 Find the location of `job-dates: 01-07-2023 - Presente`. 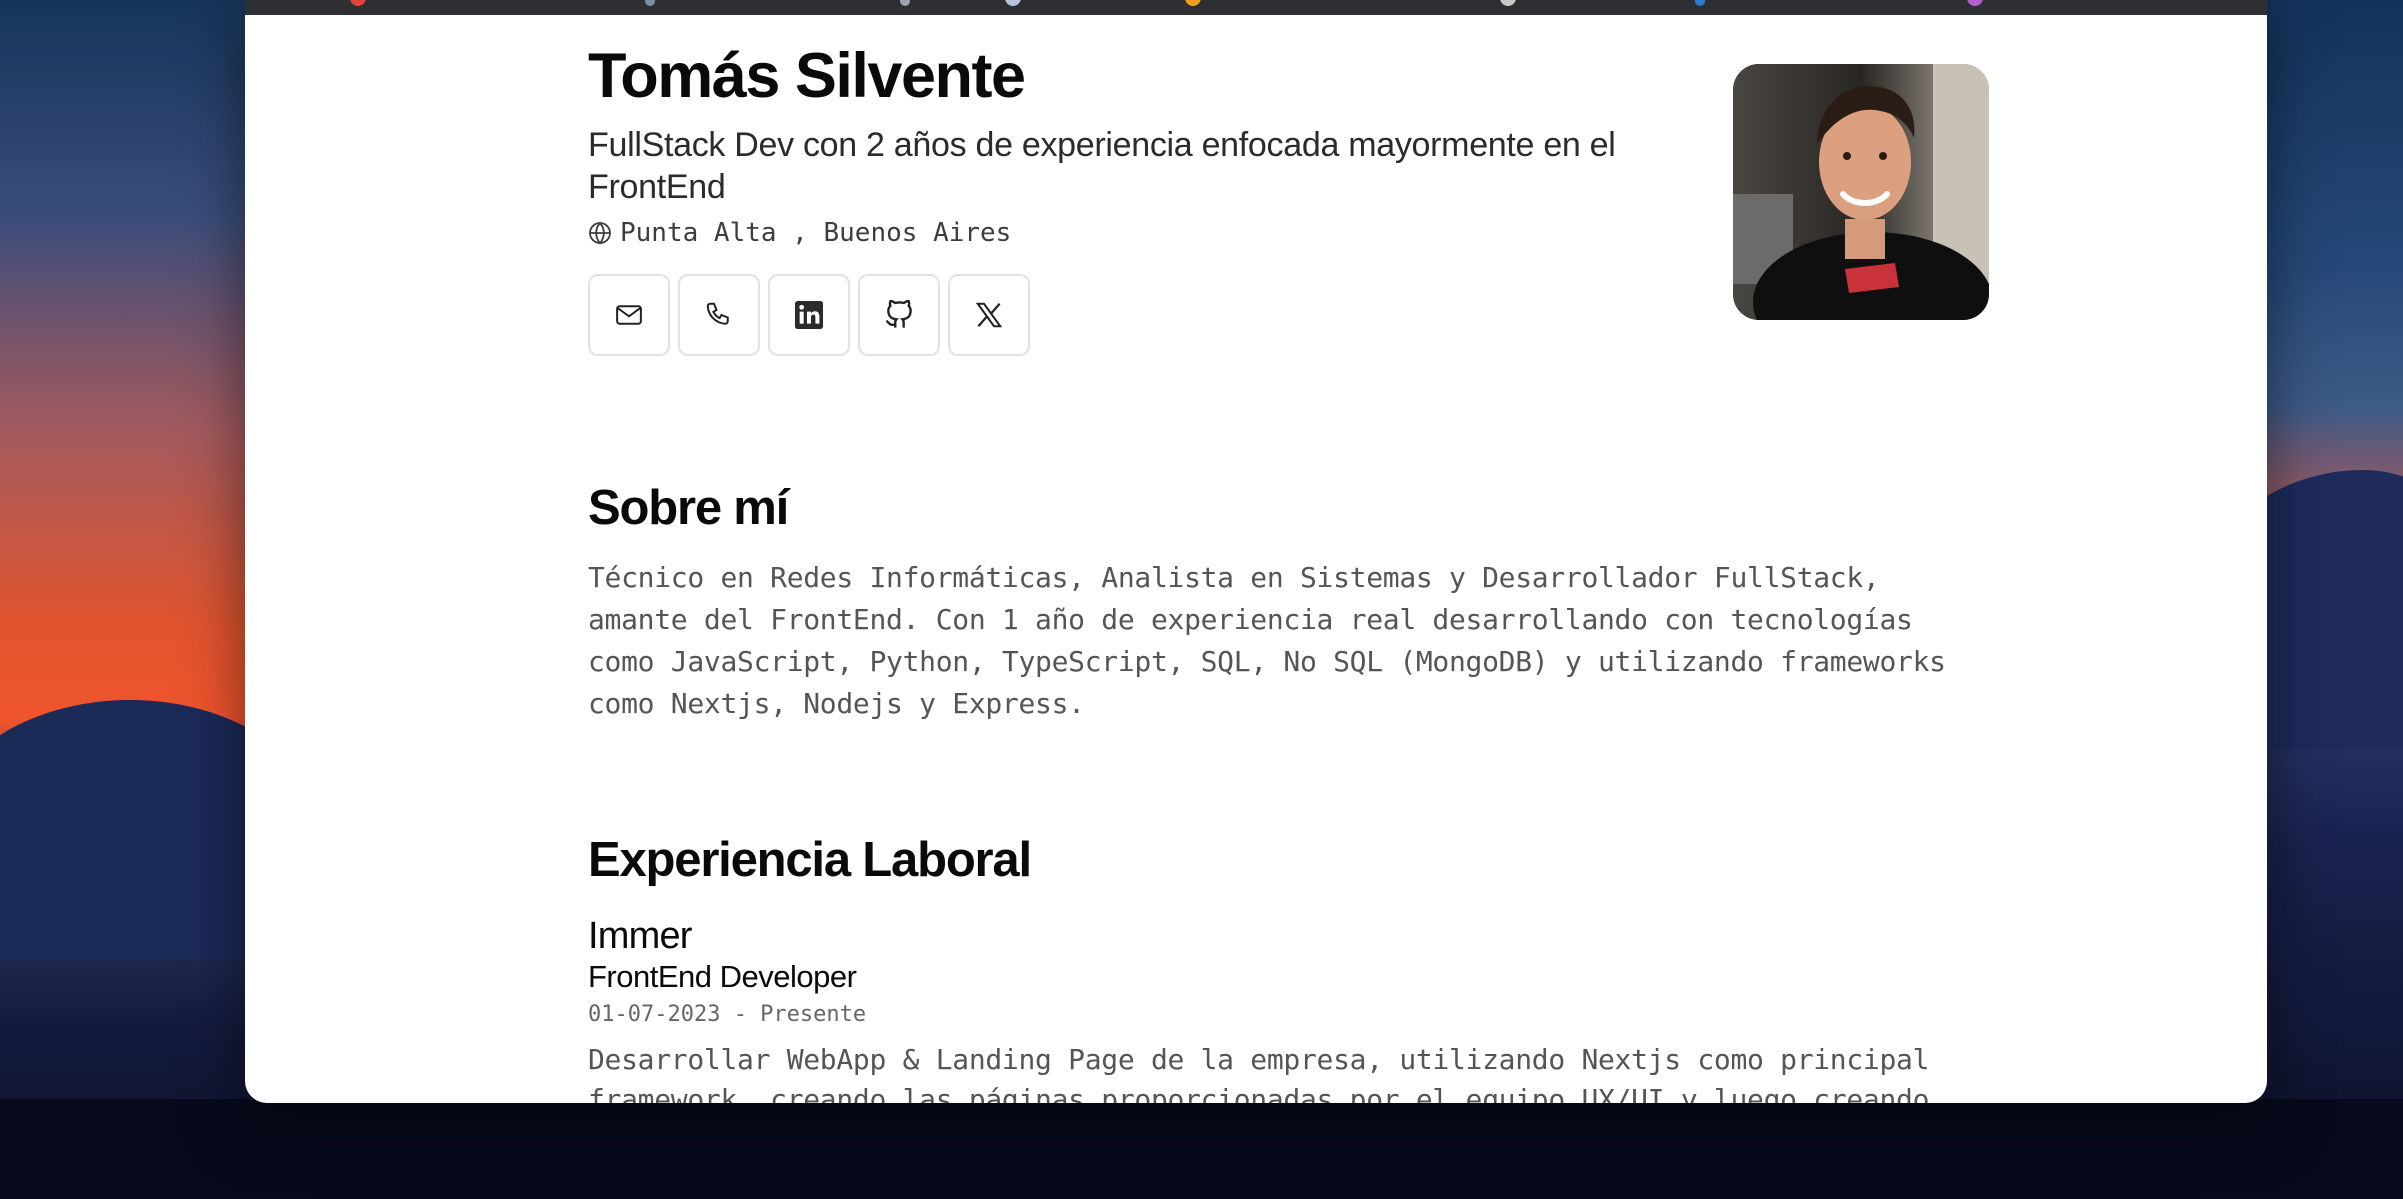

job-dates: 01-07-2023 - Presente is located at coordinates (727, 1014).